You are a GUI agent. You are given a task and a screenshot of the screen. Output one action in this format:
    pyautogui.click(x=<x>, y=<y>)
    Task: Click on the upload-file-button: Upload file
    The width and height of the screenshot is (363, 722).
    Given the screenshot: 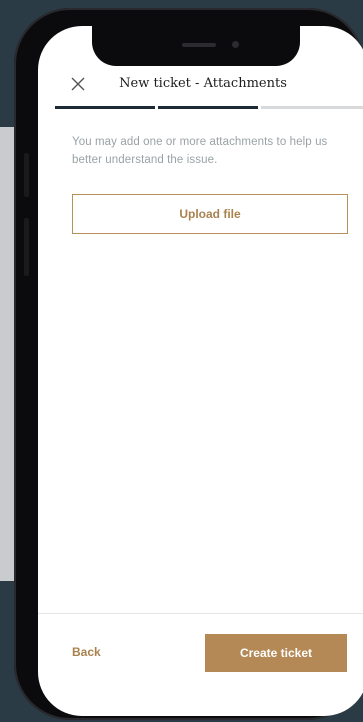 What is the action you would take?
    pyautogui.click(x=210, y=214)
    